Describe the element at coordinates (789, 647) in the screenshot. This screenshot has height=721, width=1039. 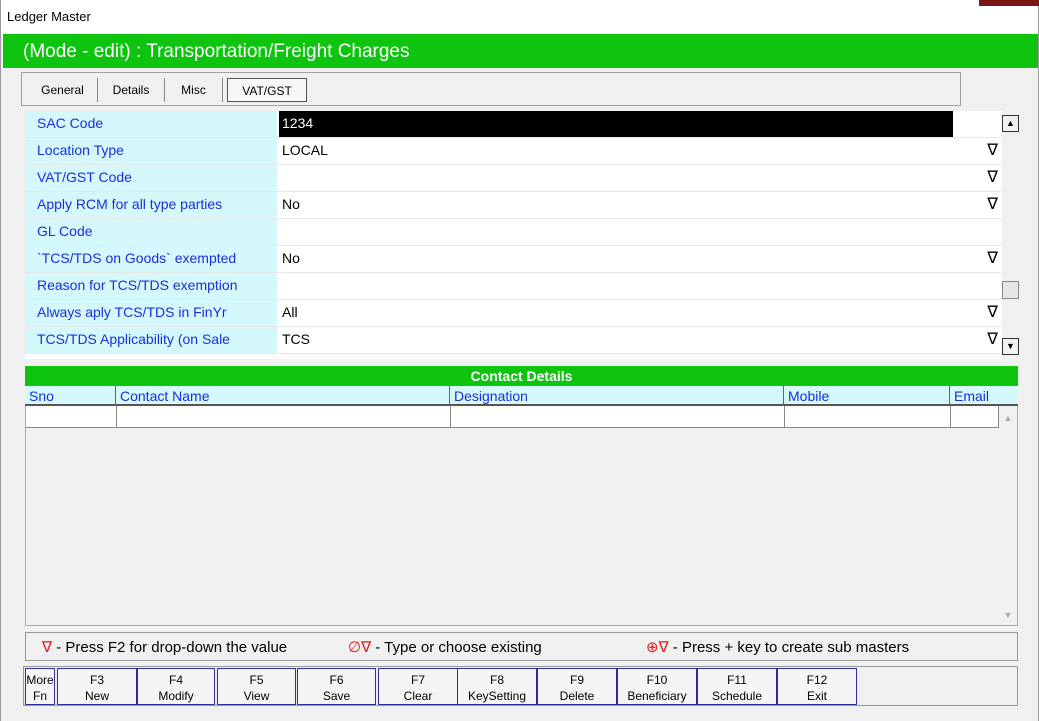
I see `legend-text: - Press + key to create sub masters` at that location.